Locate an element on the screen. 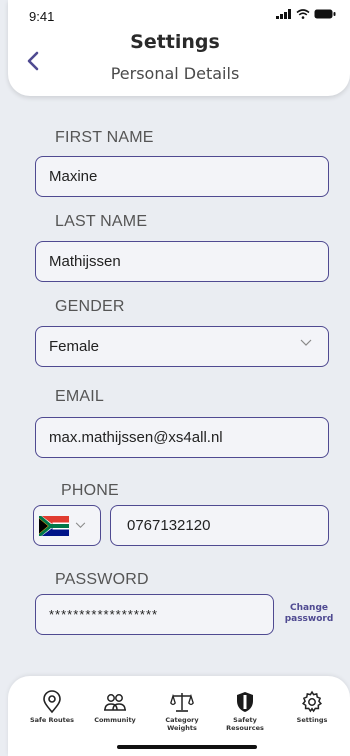 This screenshot has height=756, width=350. email-value: max.mathijssen@xs4all.nl is located at coordinates (136, 437).